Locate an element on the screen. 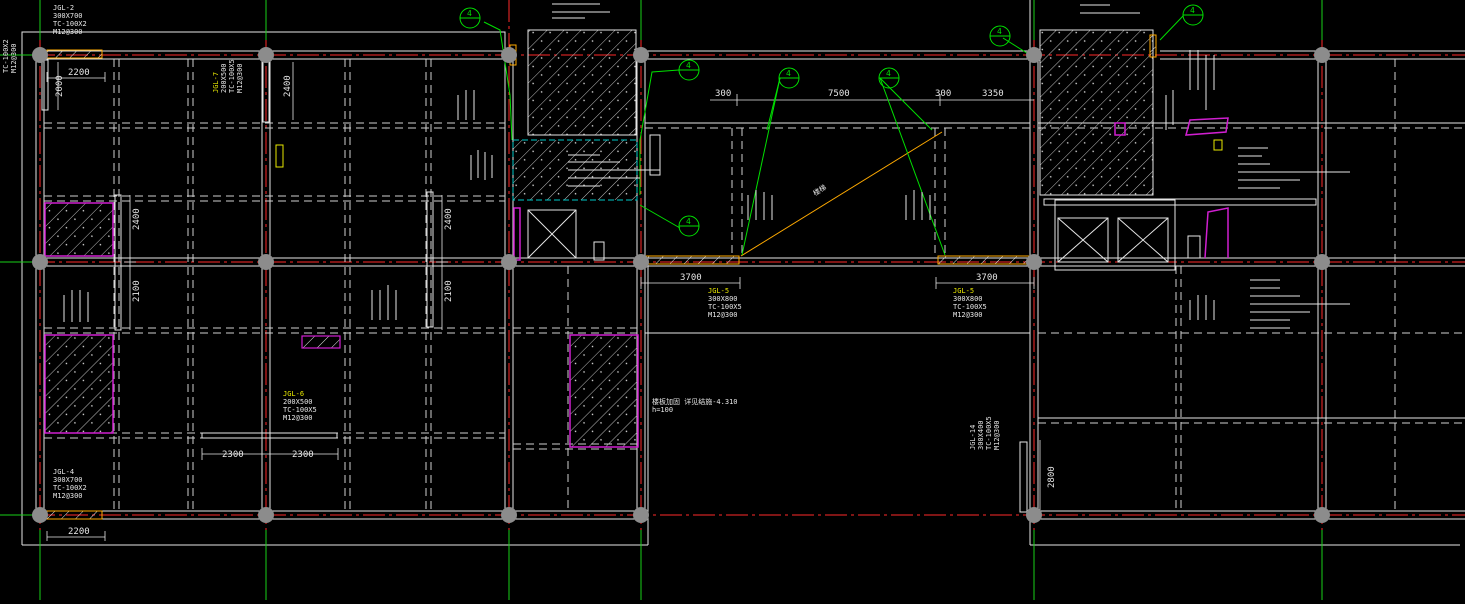  dim-2100-left: 2100 is located at coordinates (137, 291).